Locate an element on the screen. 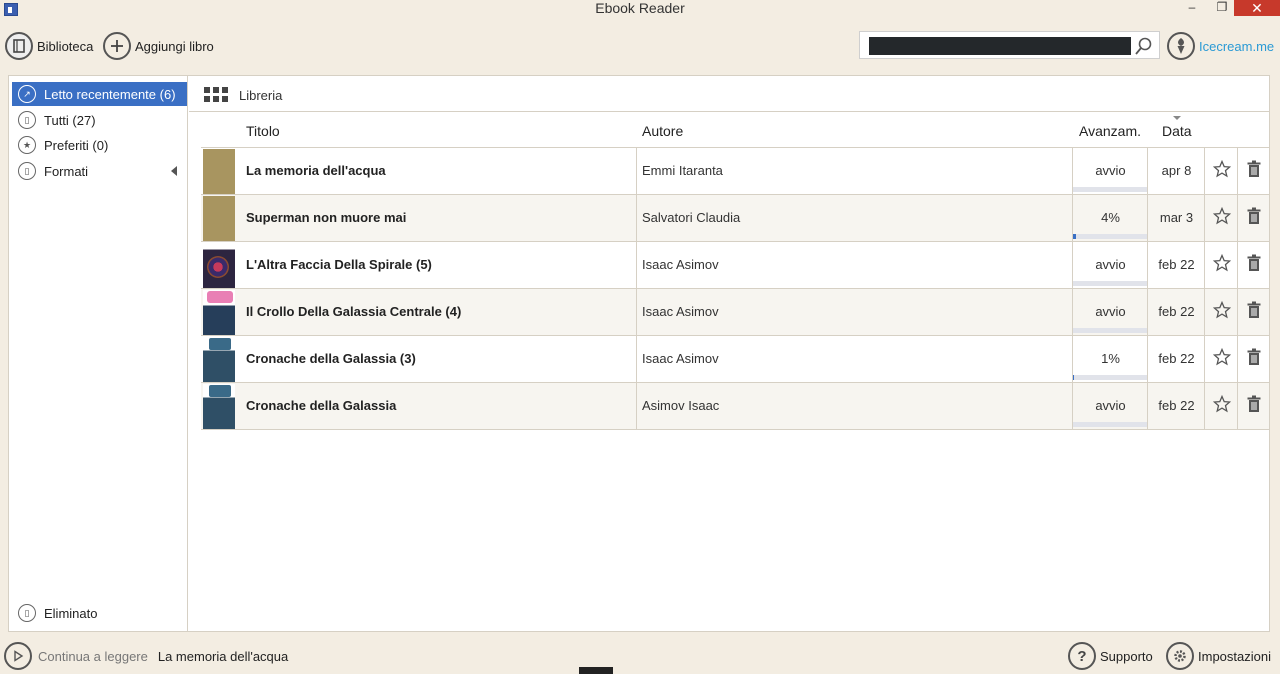  column-header-author: Autore is located at coordinates (662, 131).